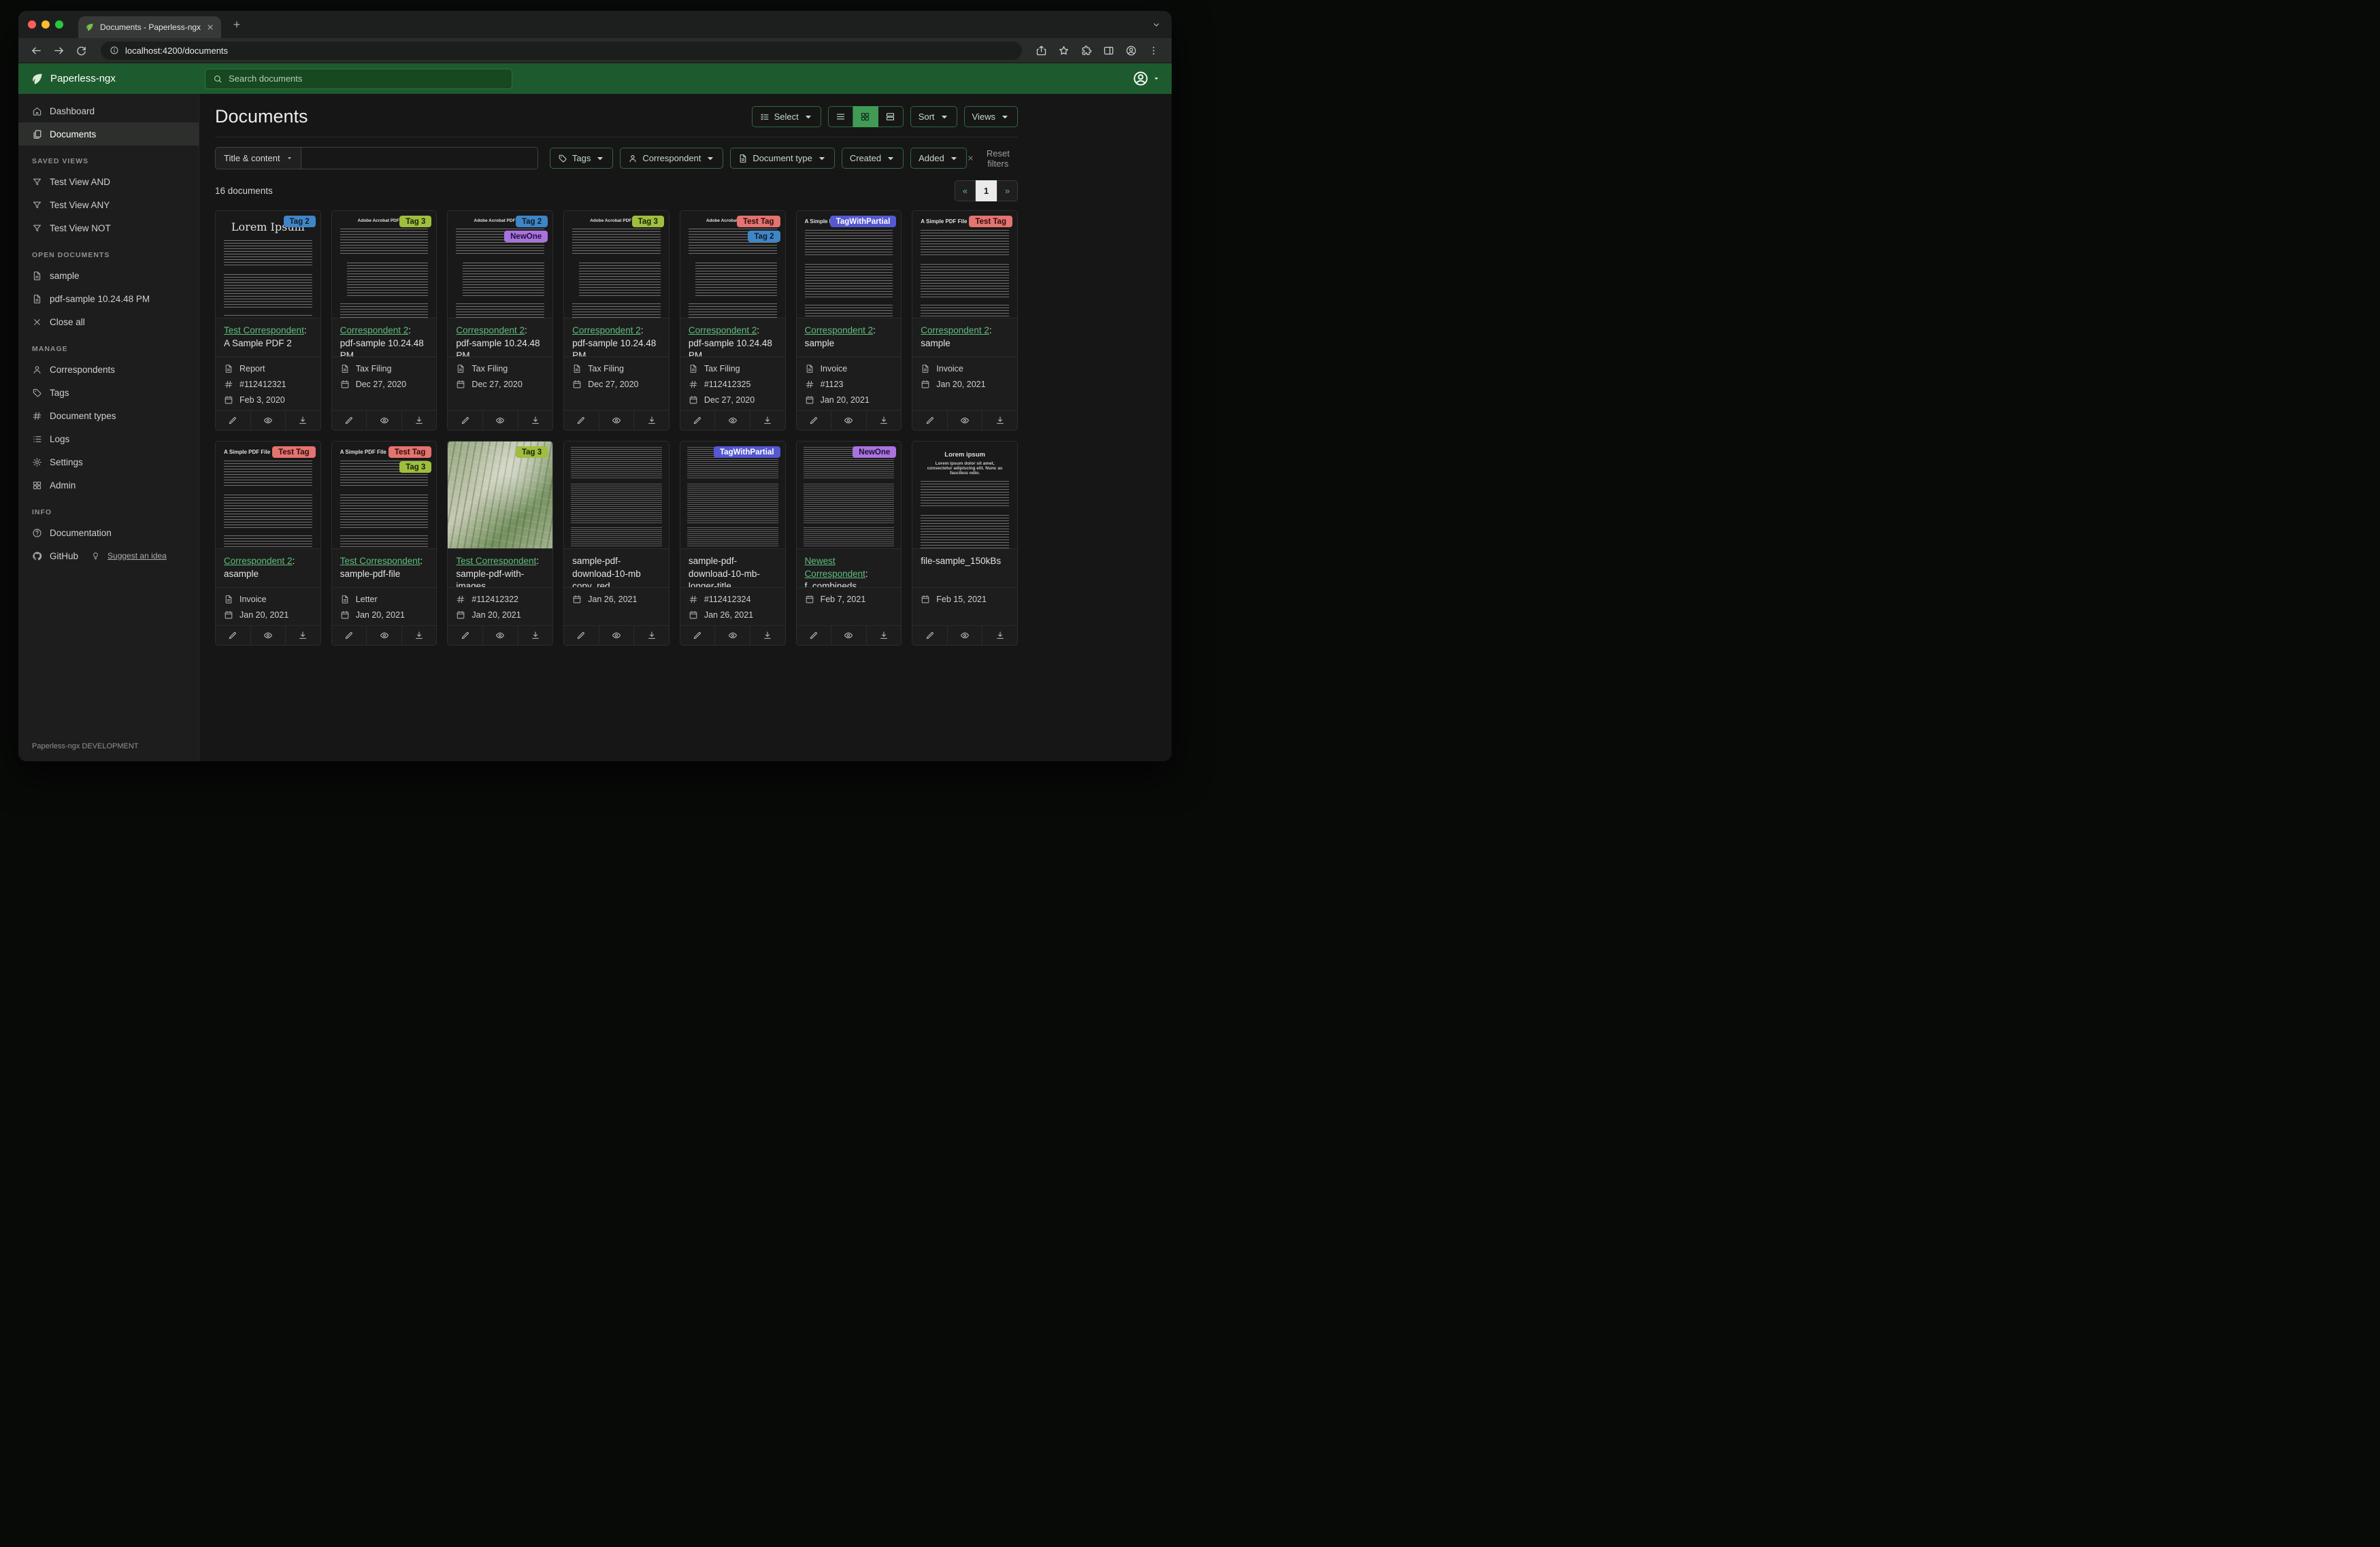 The height and width of the screenshot is (1547, 2380). I want to click on document-thumbnail: TagWithPartial, so click(732, 496).